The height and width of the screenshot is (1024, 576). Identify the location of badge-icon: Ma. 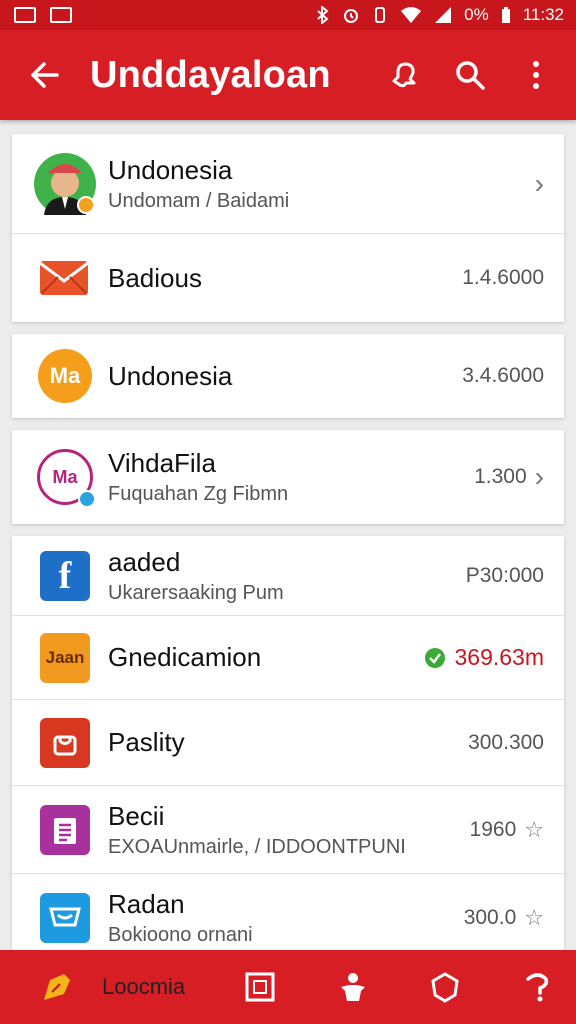
(65, 376).